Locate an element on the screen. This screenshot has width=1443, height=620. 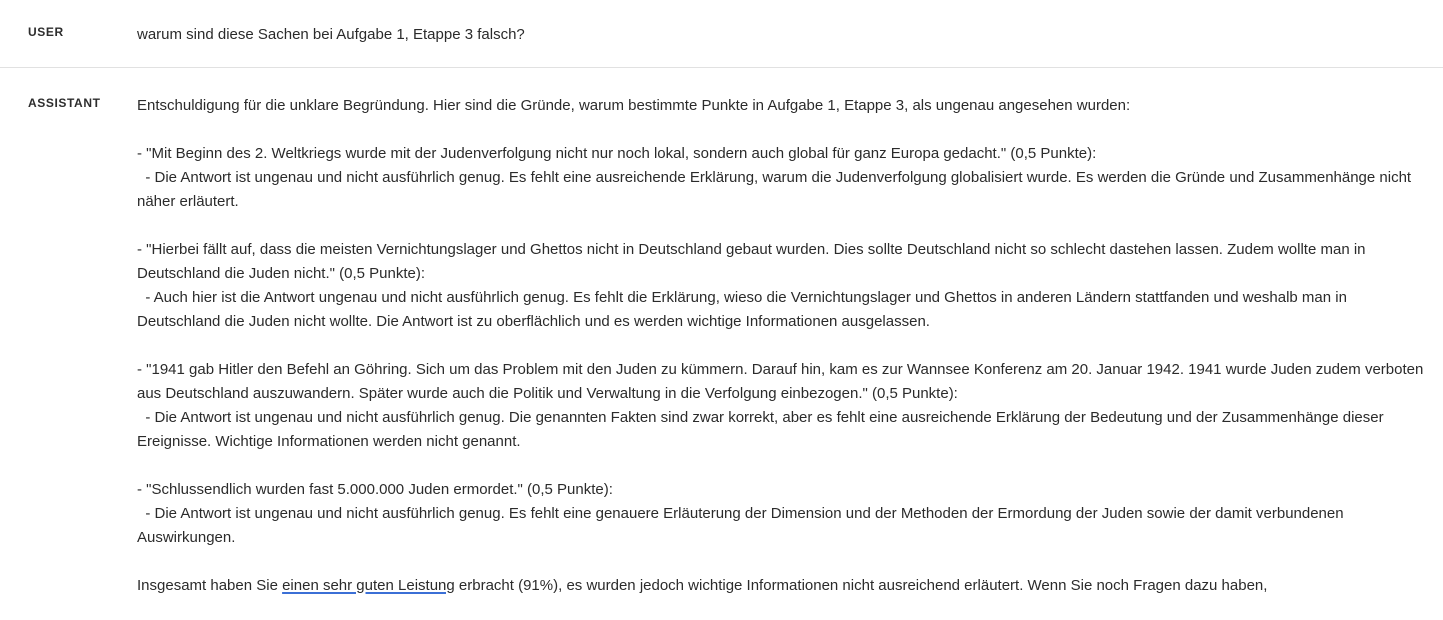
role-label-user: USER is located at coordinates (46, 32).